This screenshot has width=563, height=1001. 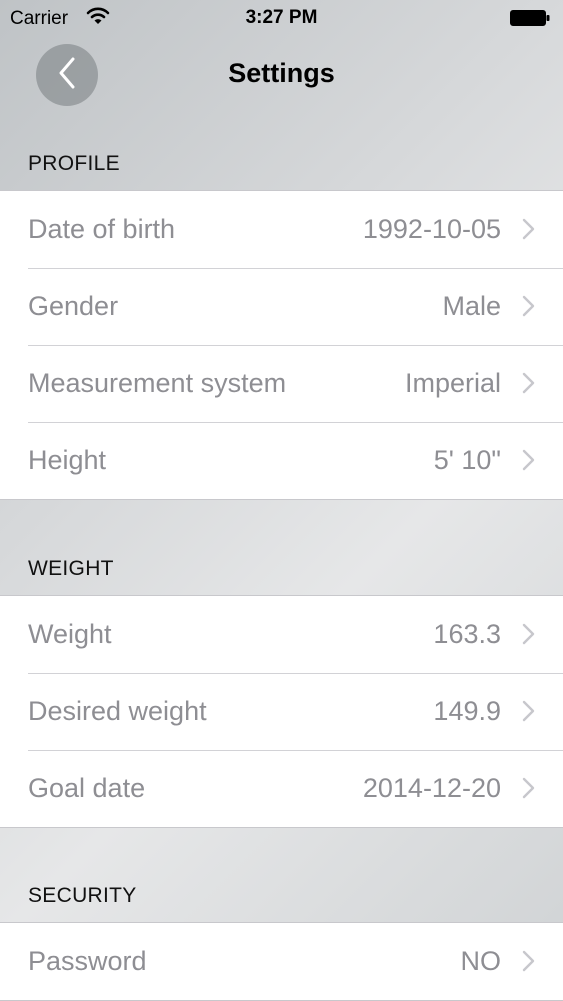 I want to click on row-label: Height, so click(x=67, y=460).